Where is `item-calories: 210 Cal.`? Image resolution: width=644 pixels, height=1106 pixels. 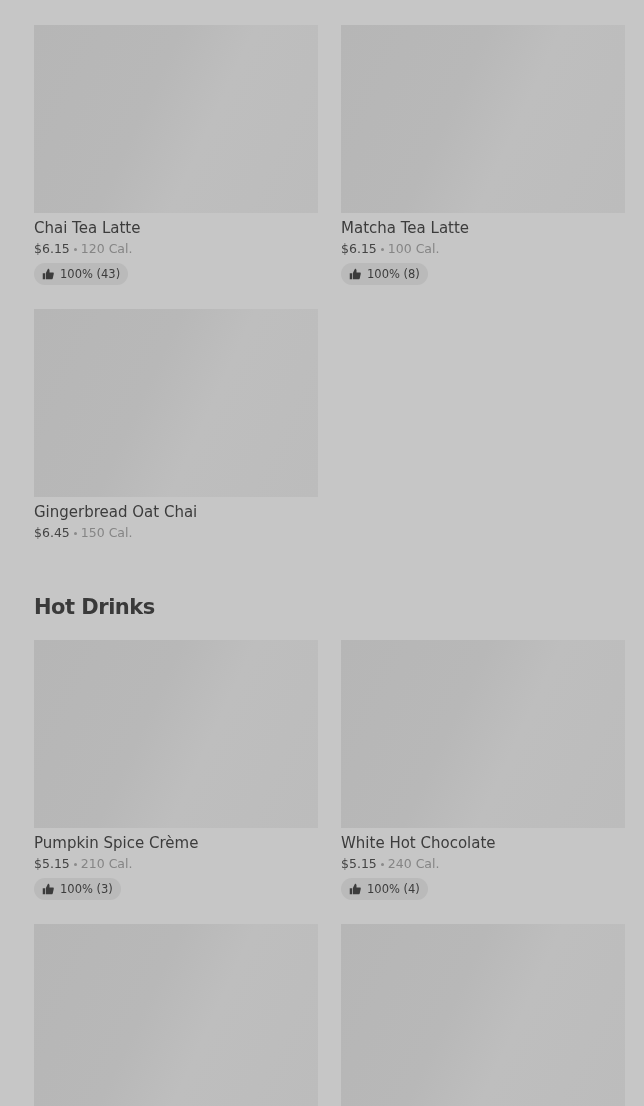
item-calories: 210 Cal. is located at coordinates (106, 864).